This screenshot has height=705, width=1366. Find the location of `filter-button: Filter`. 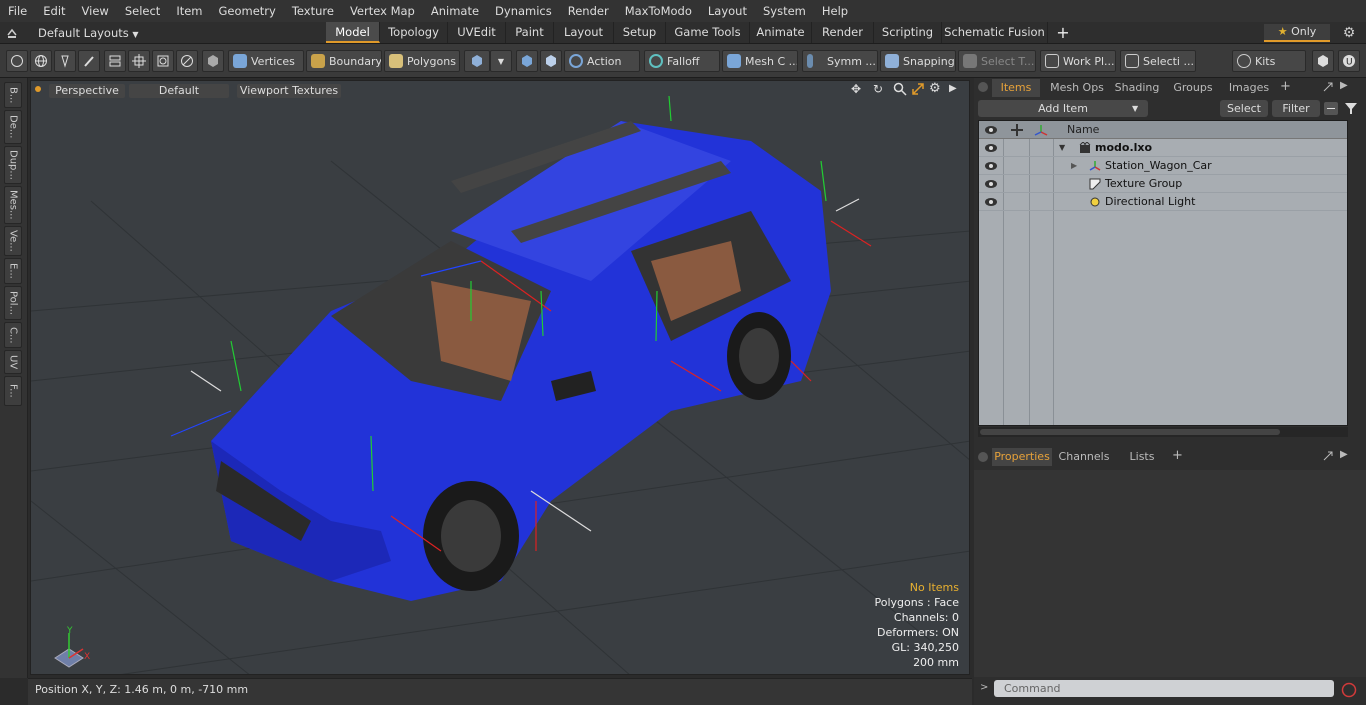

filter-button: Filter is located at coordinates (1296, 108).